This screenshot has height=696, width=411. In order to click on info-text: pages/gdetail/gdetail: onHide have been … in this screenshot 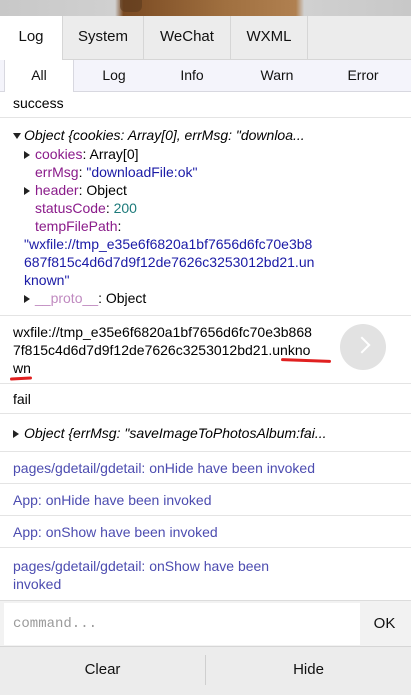, I will do `click(164, 468)`.